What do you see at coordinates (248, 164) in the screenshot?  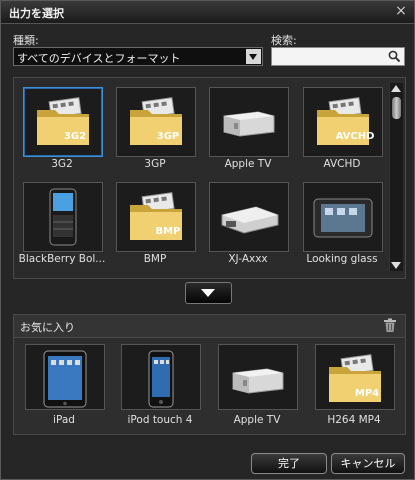 I see `format-label: Apple TV` at bounding box center [248, 164].